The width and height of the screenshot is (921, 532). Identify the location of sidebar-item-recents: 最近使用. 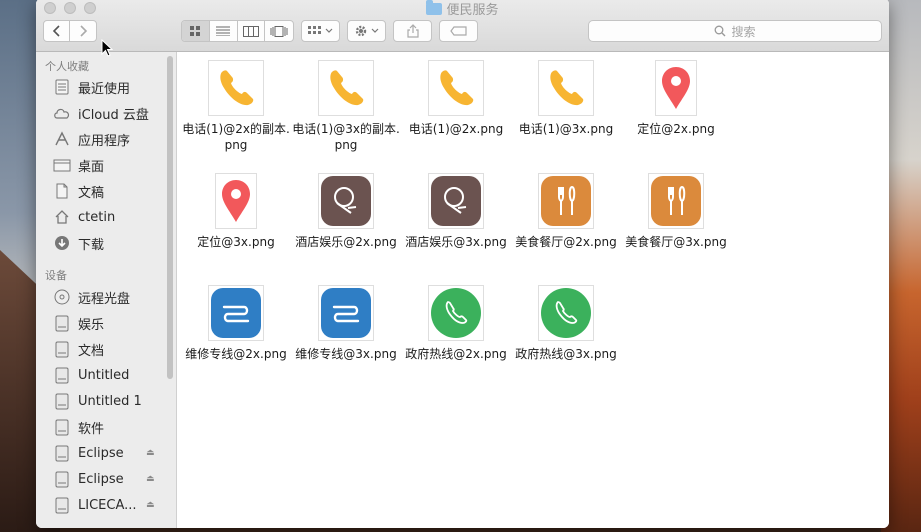
(91, 87).